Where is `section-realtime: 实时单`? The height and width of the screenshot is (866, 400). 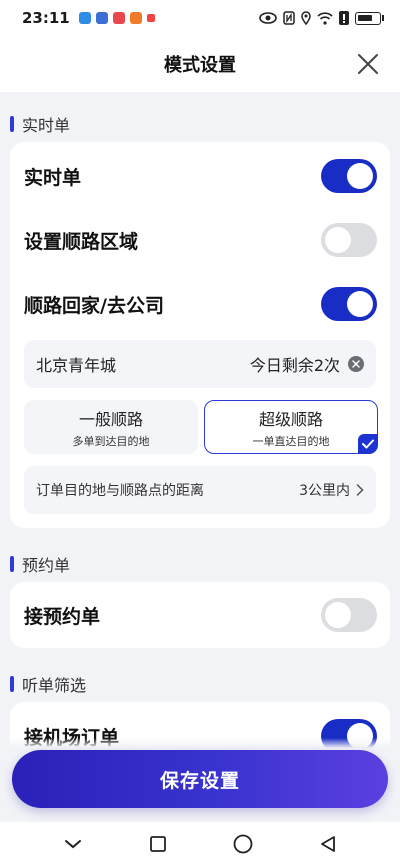 section-realtime: 实时单 is located at coordinates (40, 124).